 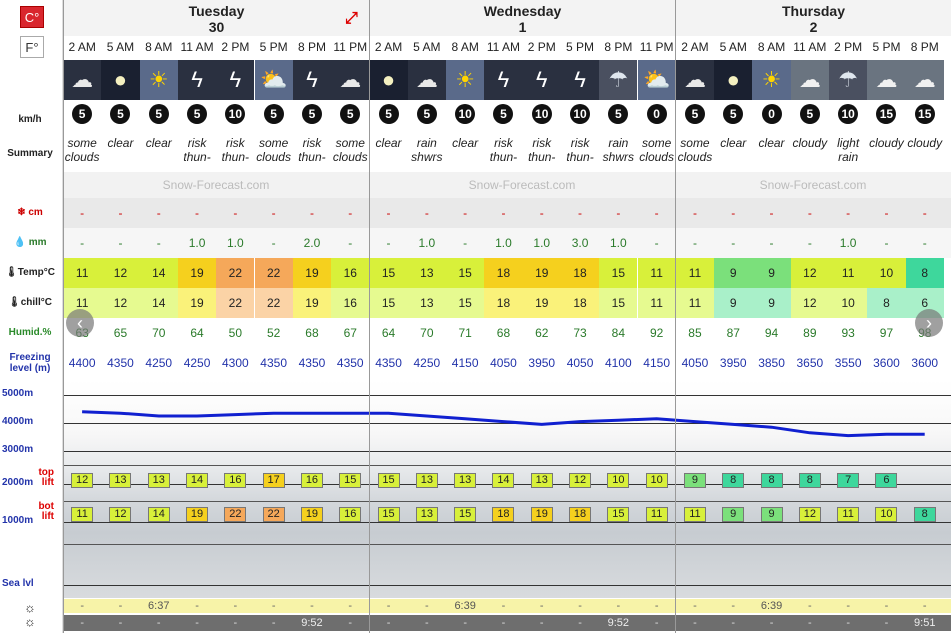 I want to click on sunrise-icon: ☼, so click(x=30, y=607).